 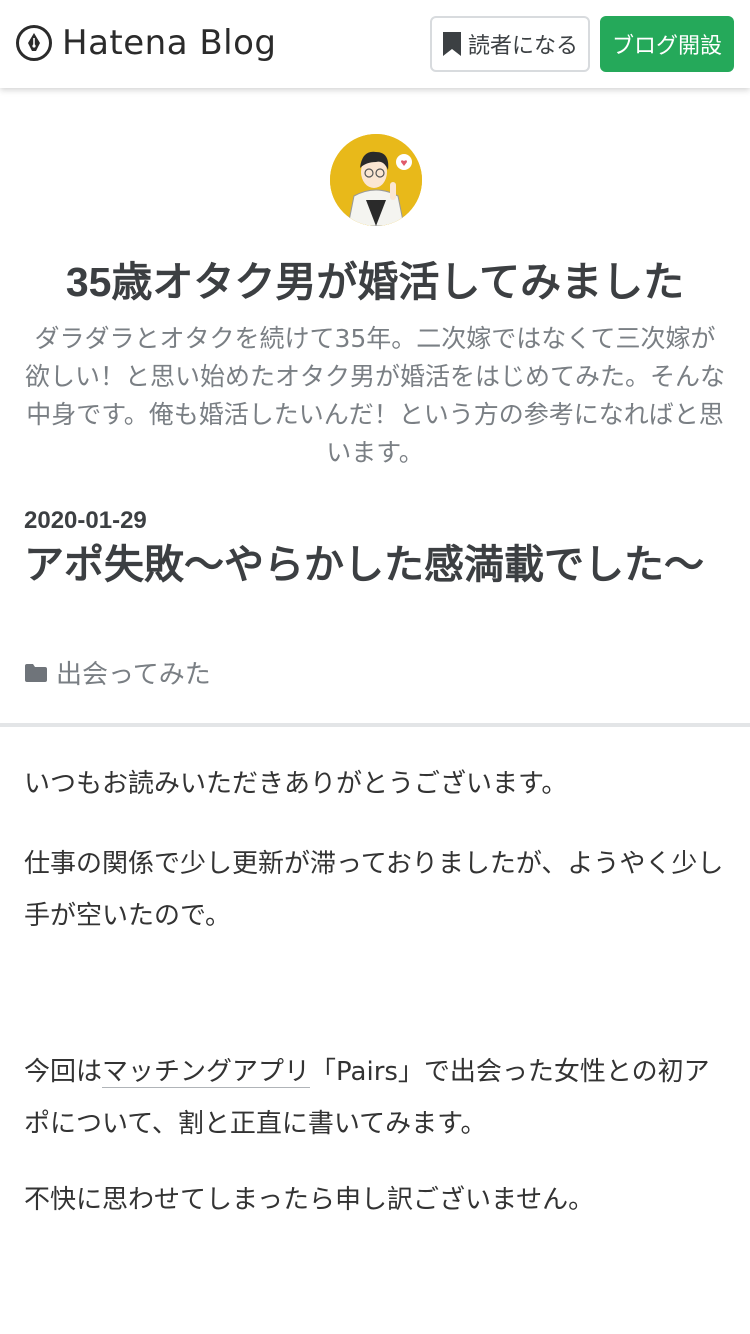 I want to click on folder-icon, so click(x=36, y=673).